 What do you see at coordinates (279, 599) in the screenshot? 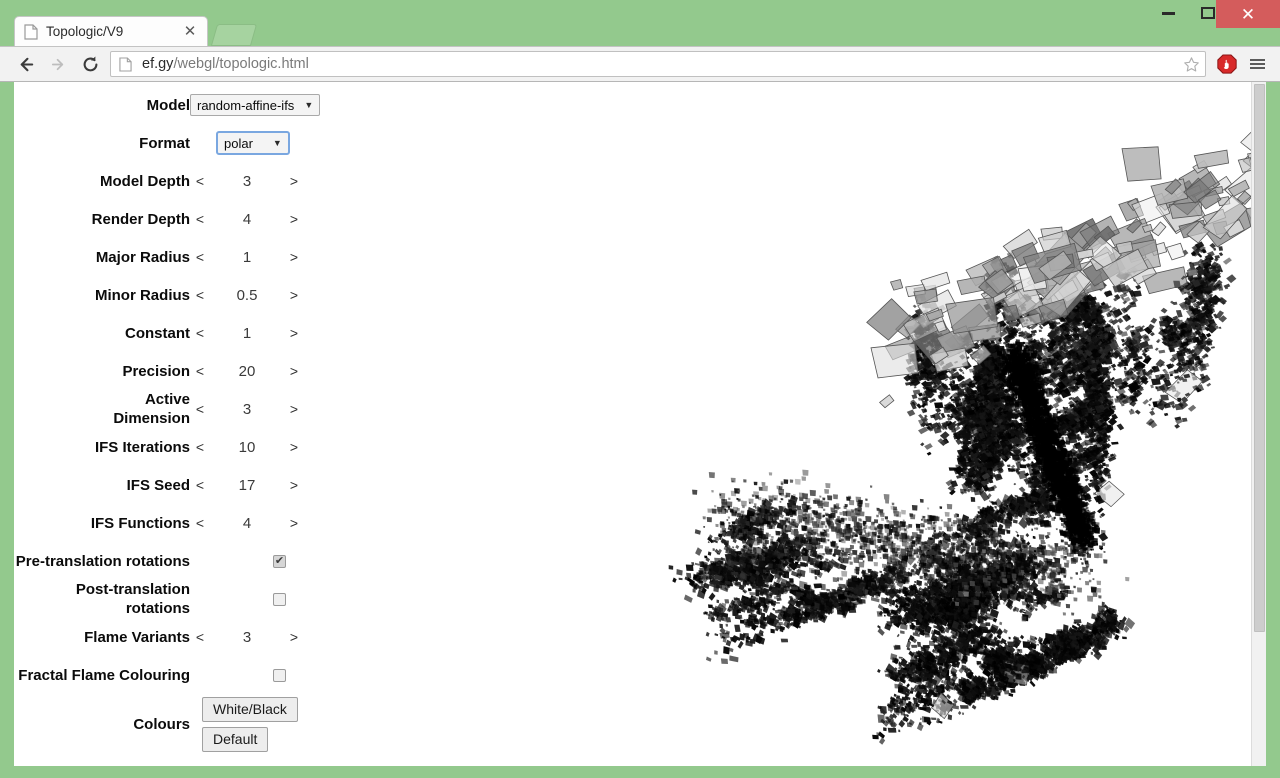
I see `checkbox-post-translation-rotations` at bounding box center [279, 599].